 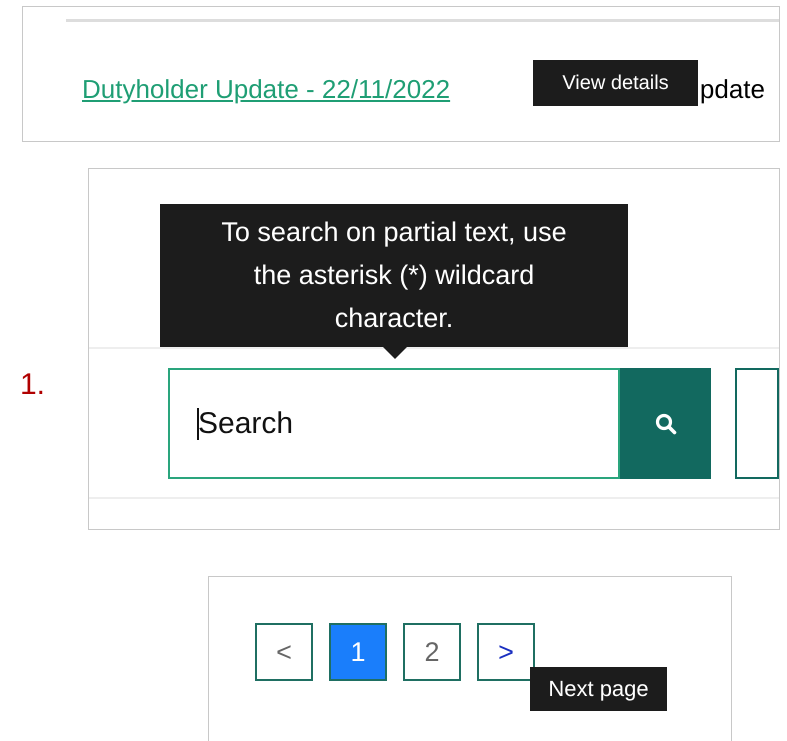 What do you see at coordinates (598, 689) in the screenshot?
I see `tooltip: Next page` at bounding box center [598, 689].